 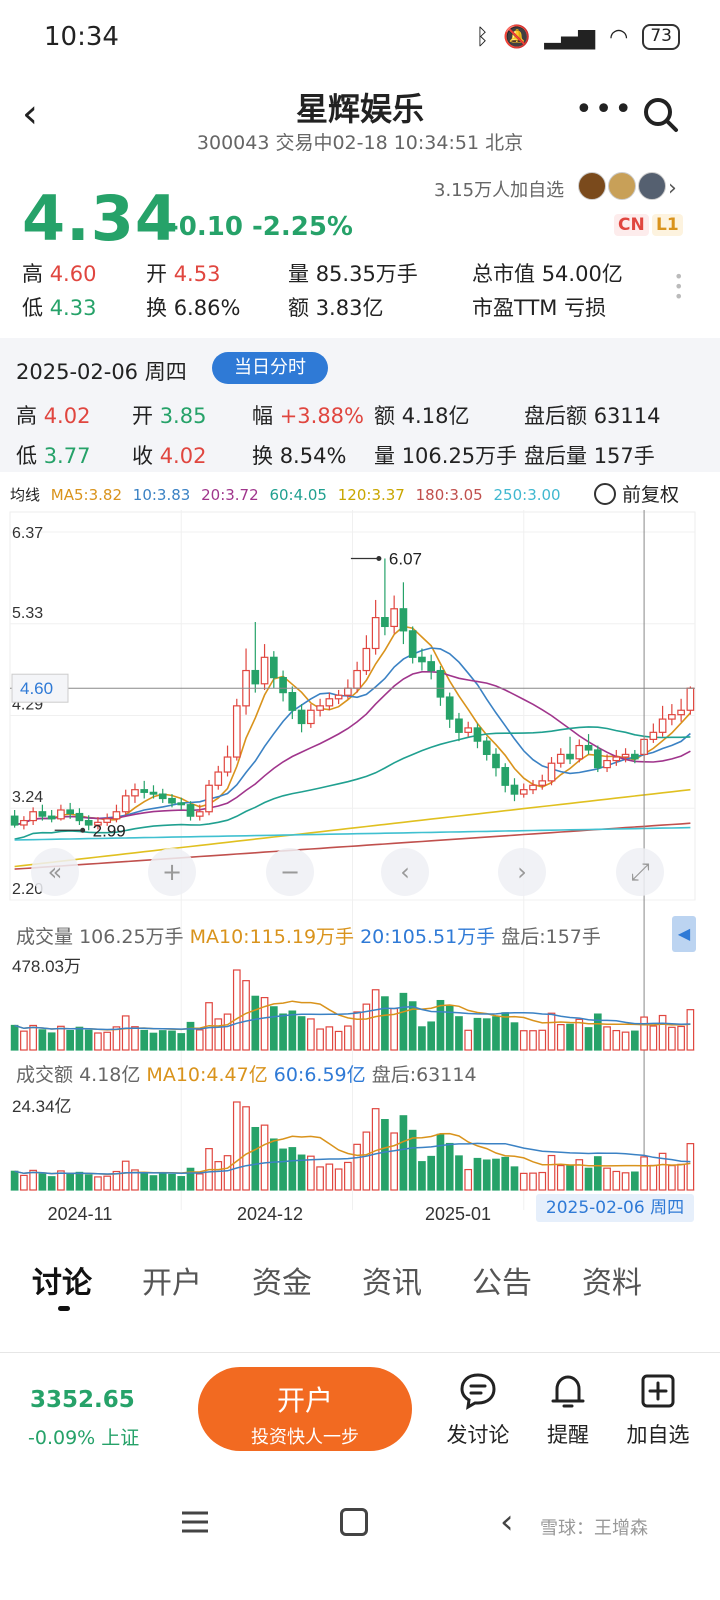 What do you see at coordinates (636, 493) in the screenshot?
I see `restore-toggle: 前复权` at bounding box center [636, 493].